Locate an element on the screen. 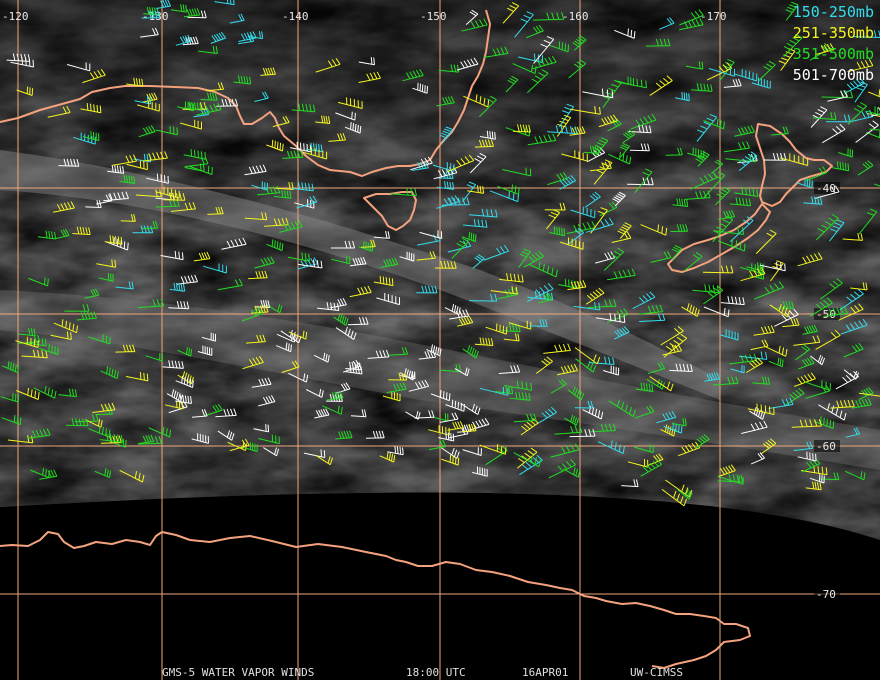  longitude-label: -140 is located at coordinates (295, 16).